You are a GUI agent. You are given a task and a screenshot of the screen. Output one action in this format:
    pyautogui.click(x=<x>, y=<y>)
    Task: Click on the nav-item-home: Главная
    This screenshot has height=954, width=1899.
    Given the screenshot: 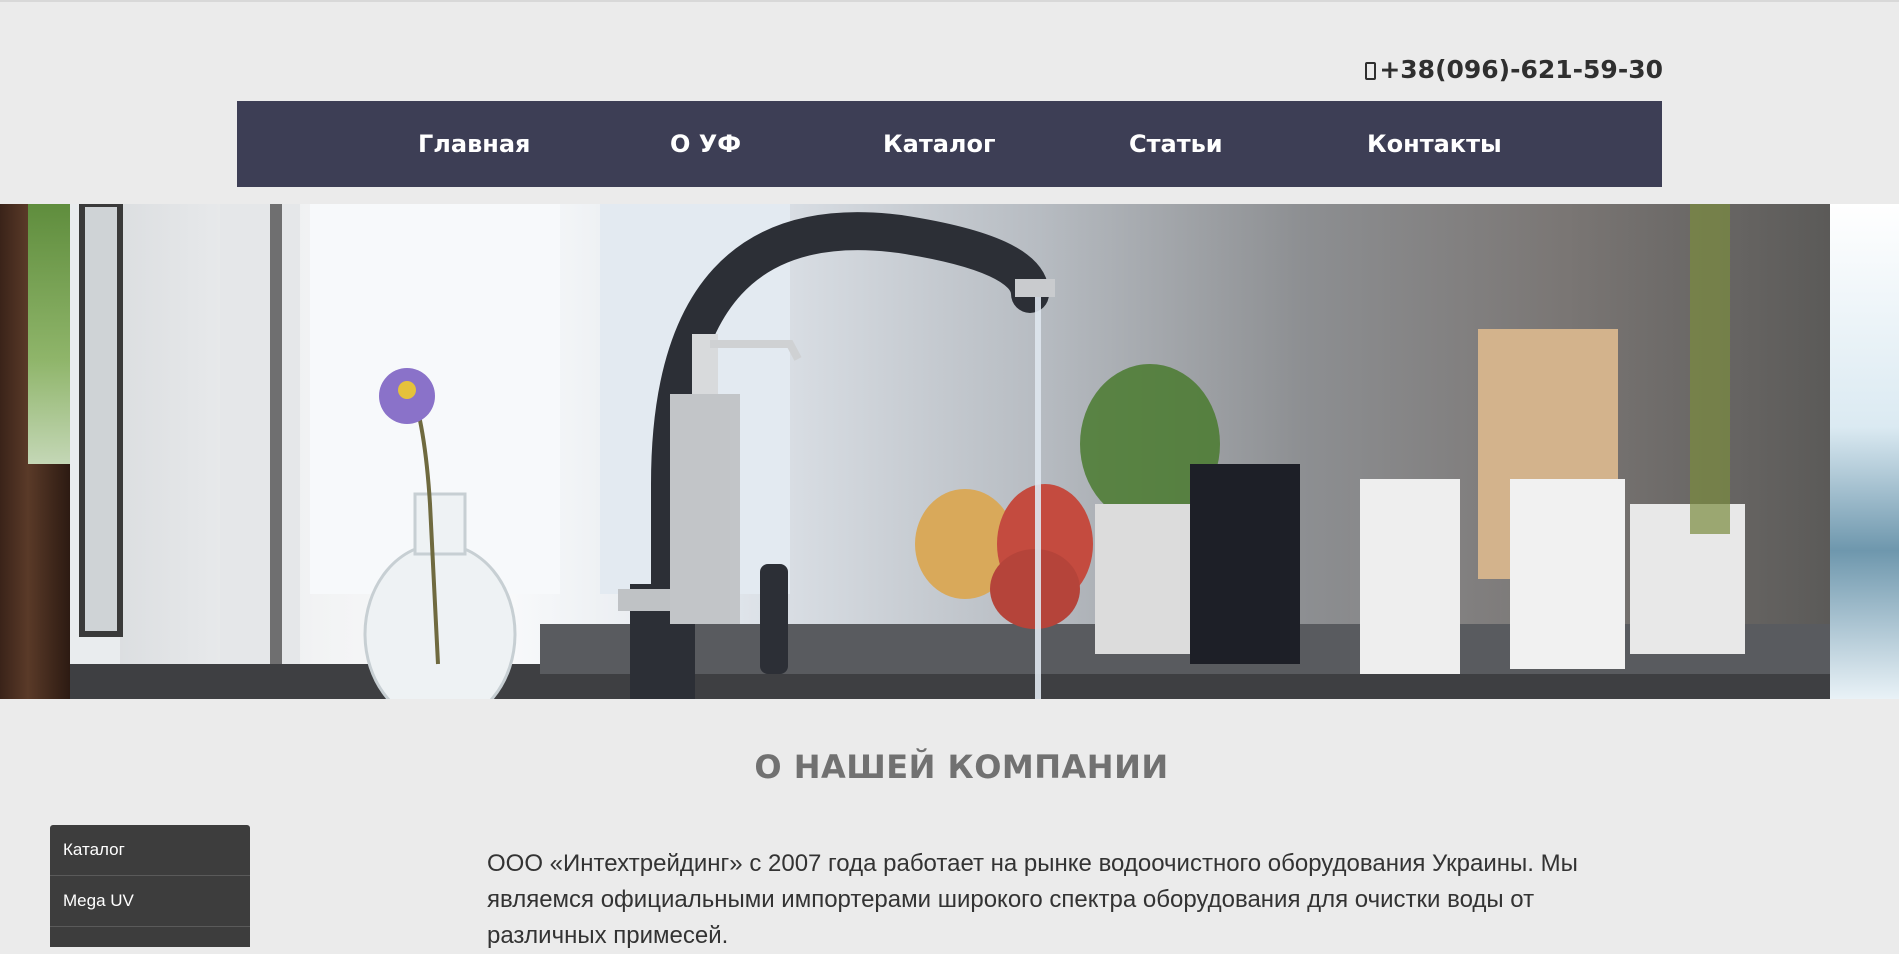 What is the action you would take?
    pyautogui.click(x=474, y=144)
    